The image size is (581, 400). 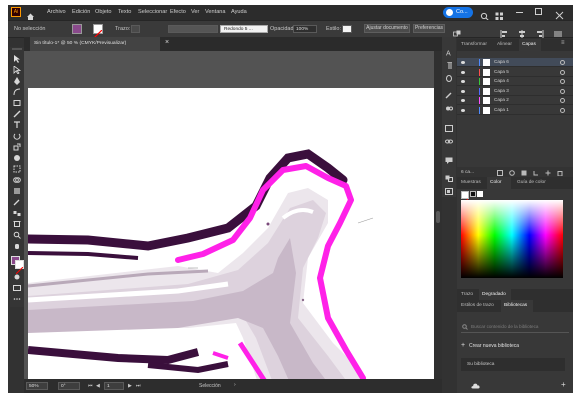 I want to click on stroke-weight-stepper, so click(x=135, y=29).